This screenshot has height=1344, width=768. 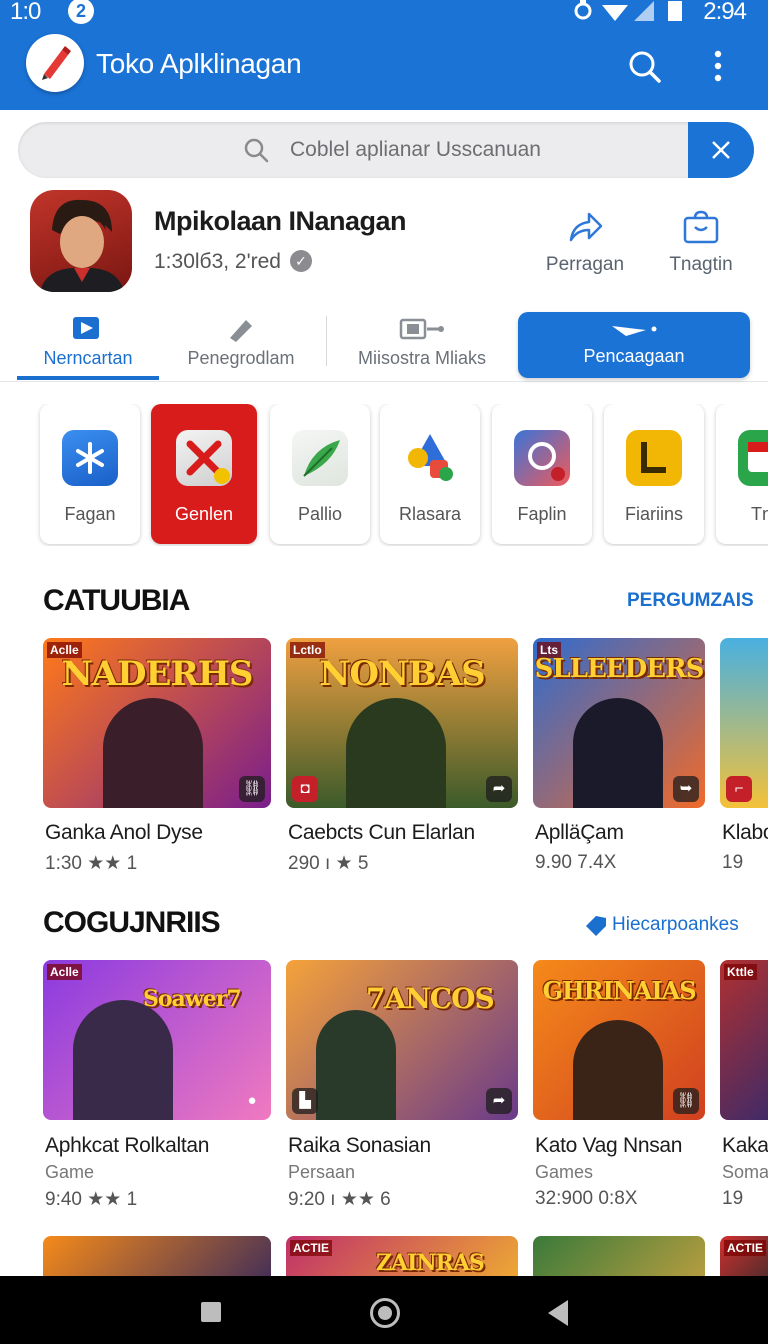 What do you see at coordinates (430, 514) in the screenshot?
I see `category-label: Rlasara` at bounding box center [430, 514].